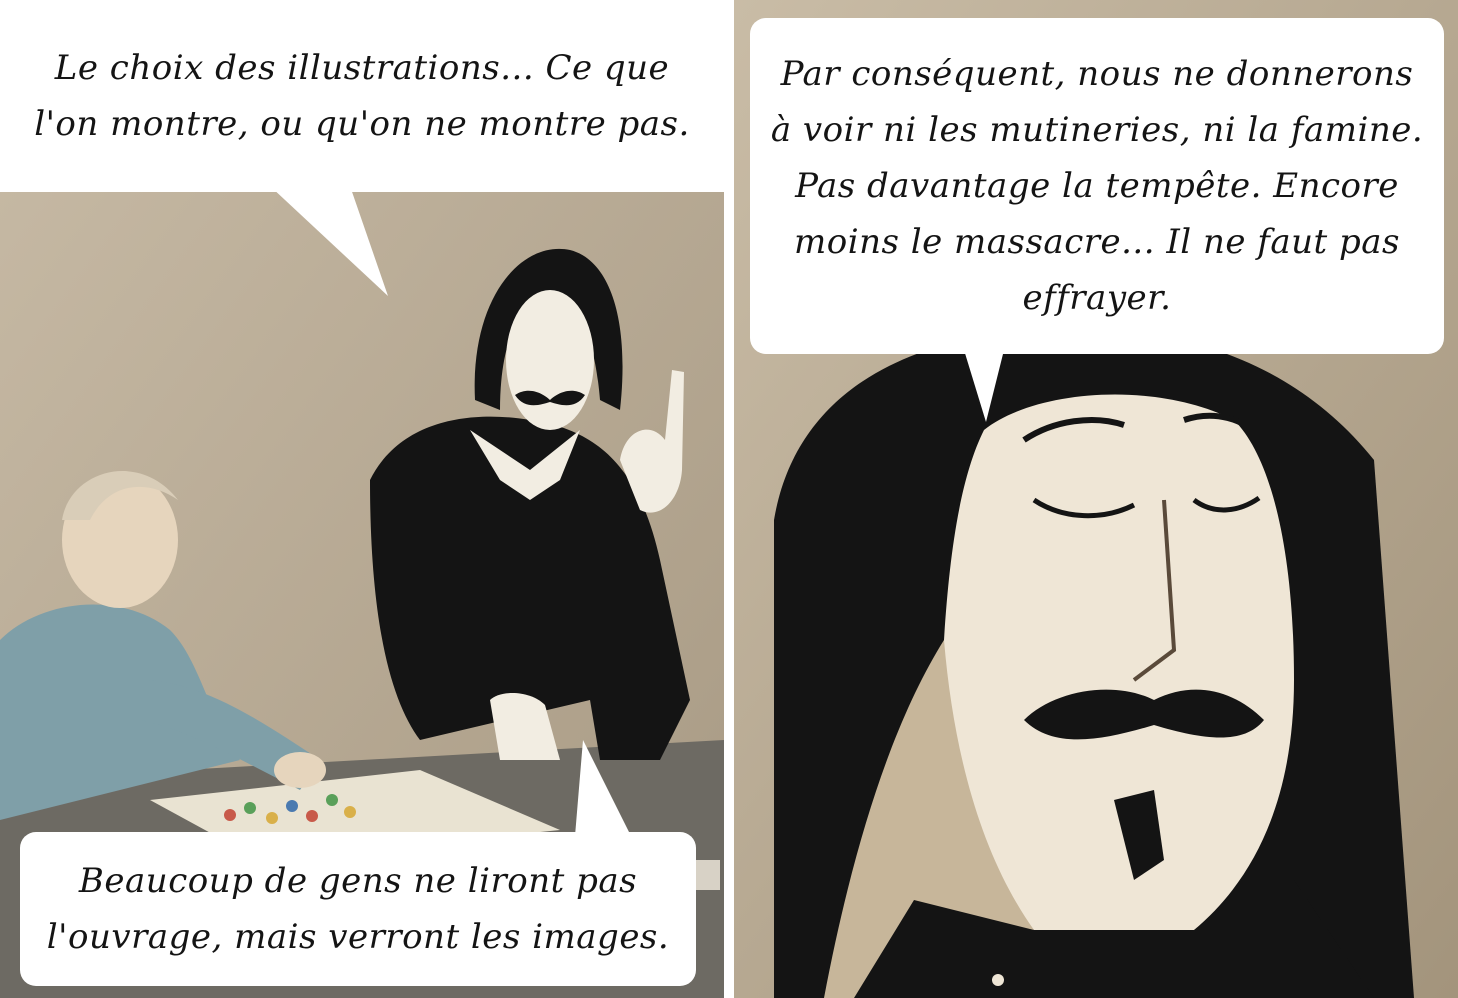 The height and width of the screenshot is (998, 1458). I want to click on face, so click(1118, 662).